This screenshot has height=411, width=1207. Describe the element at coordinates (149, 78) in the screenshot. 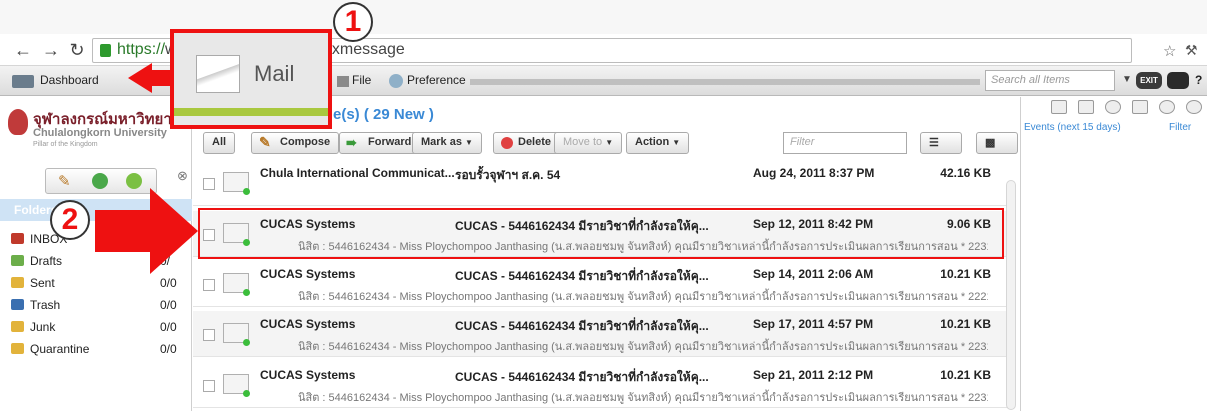

I see `arrow-to-dashboard` at that location.